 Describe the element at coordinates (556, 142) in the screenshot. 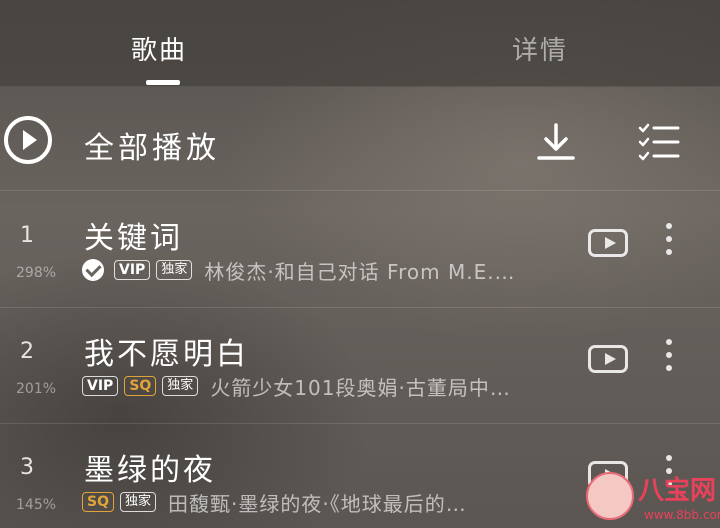

I see `download-icon` at that location.